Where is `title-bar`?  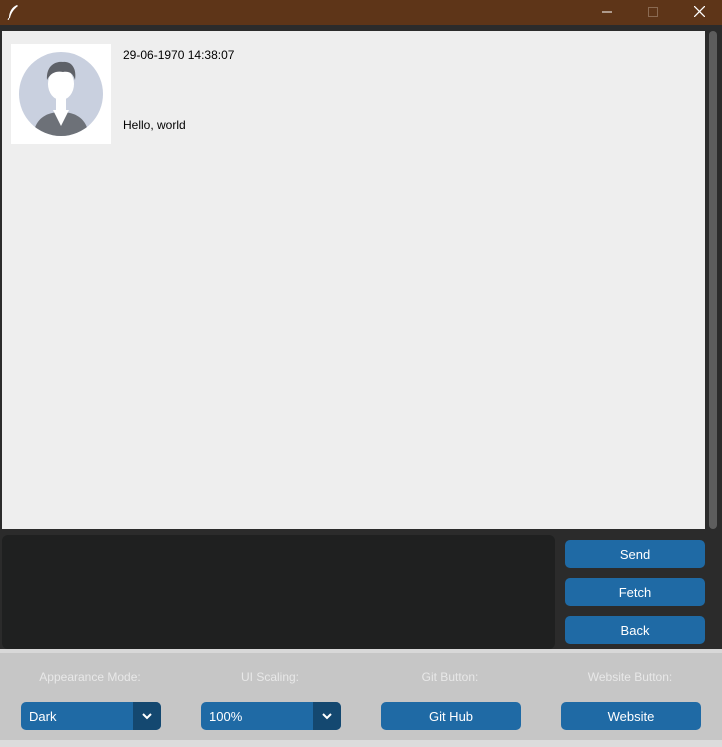
title-bar is located at coordinates (361, 12).